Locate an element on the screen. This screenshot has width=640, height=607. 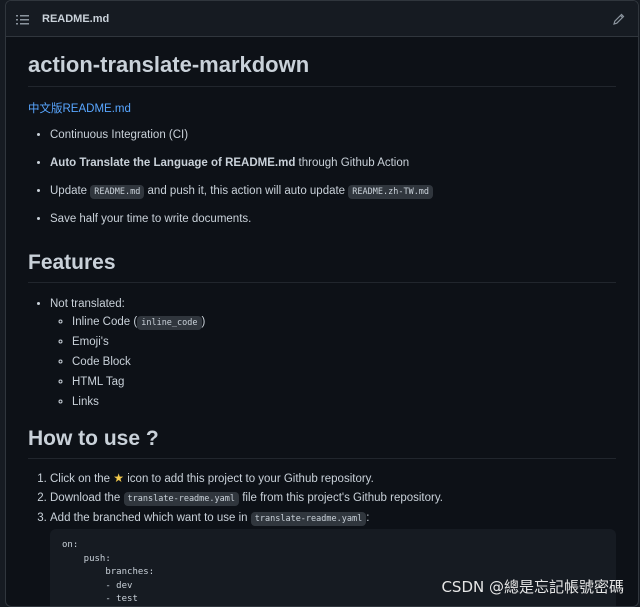
readme-title: action-translate-markdown is located at coordinates (322, 62).